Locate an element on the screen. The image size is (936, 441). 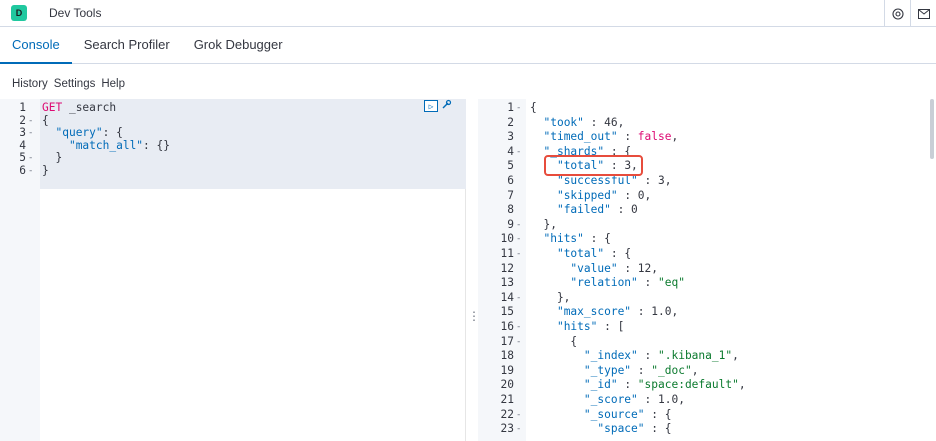
console-menu: History Settings Help is located at coordinates (68, 84).